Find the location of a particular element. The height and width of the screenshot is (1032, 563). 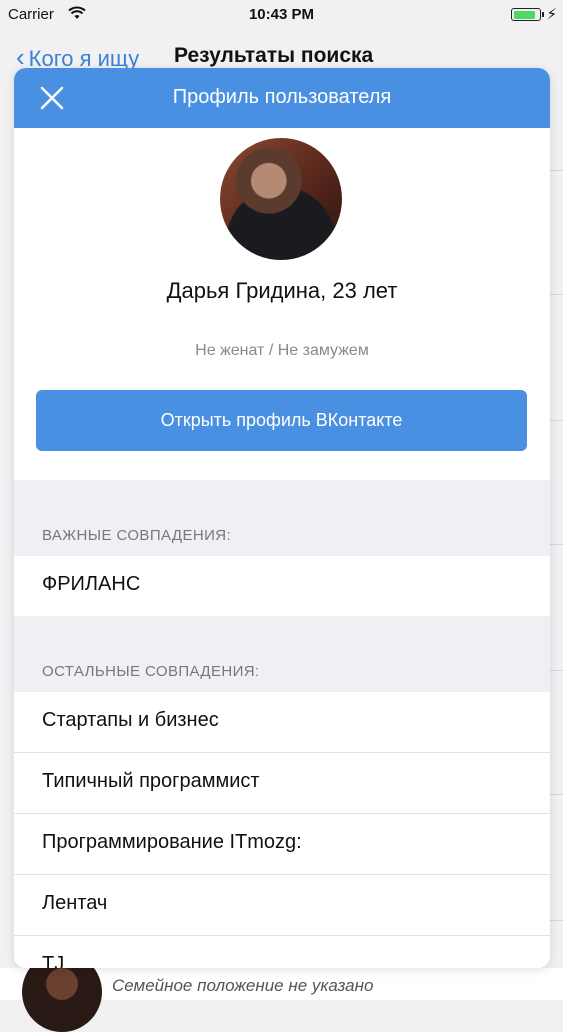

list-item: Лентач is located at coordinates (282, 905).